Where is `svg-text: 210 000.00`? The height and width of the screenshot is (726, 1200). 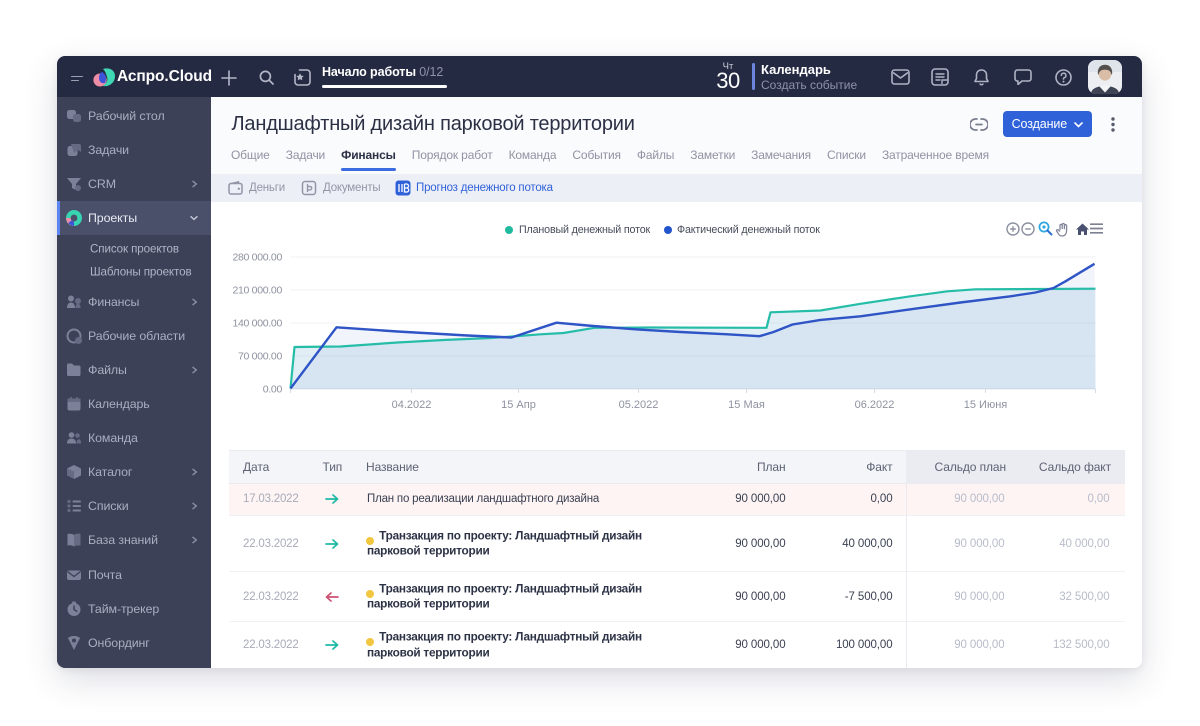 svg-text: 210 000.00 is located at coordinates (257, 291).